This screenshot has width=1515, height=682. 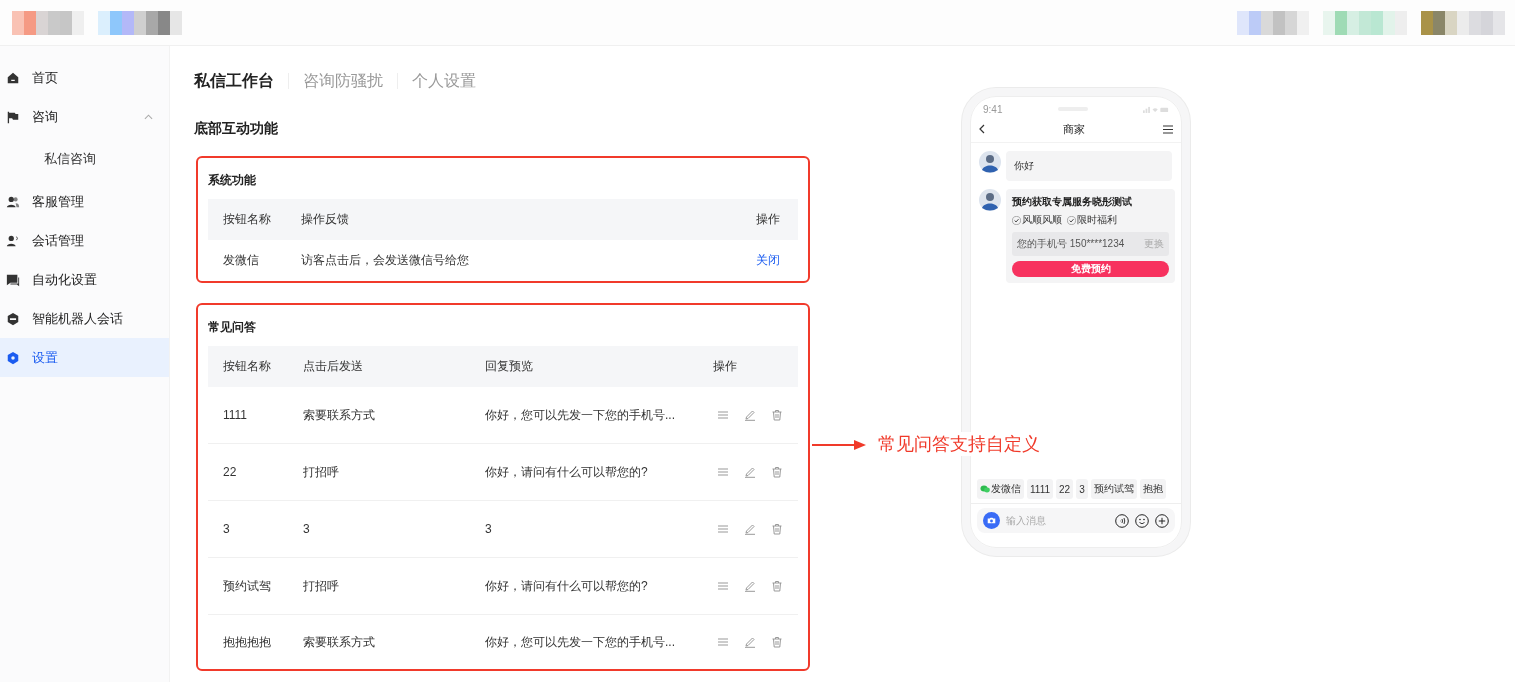 I want to click on quick-reply-chip: 1111, so click(x=1040, y=489).